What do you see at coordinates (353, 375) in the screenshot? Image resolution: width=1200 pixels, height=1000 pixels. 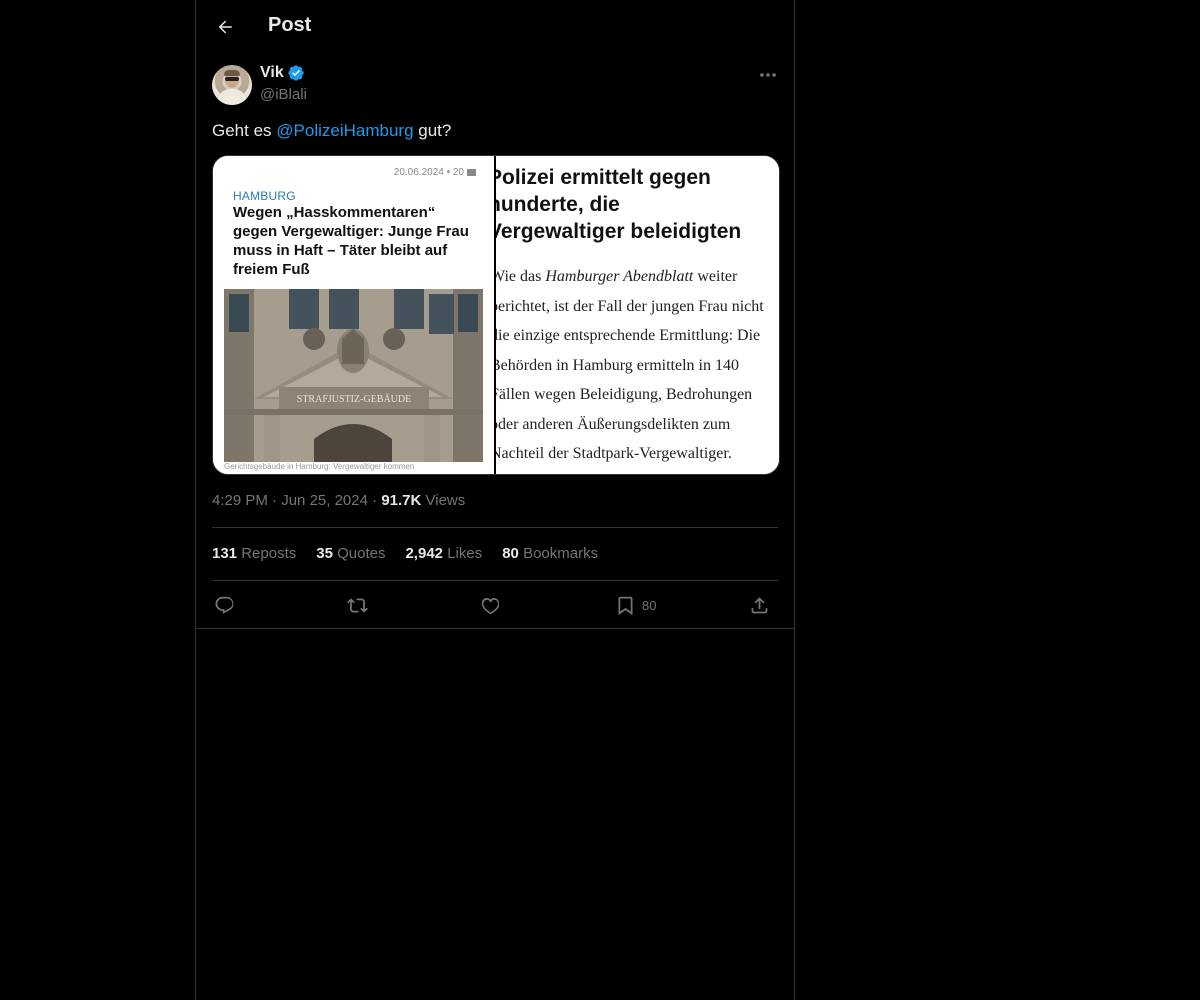 I see `court-building-photo: STRAFJUSTIZ-GEBÄUDE` at bounding box center [353, 375].